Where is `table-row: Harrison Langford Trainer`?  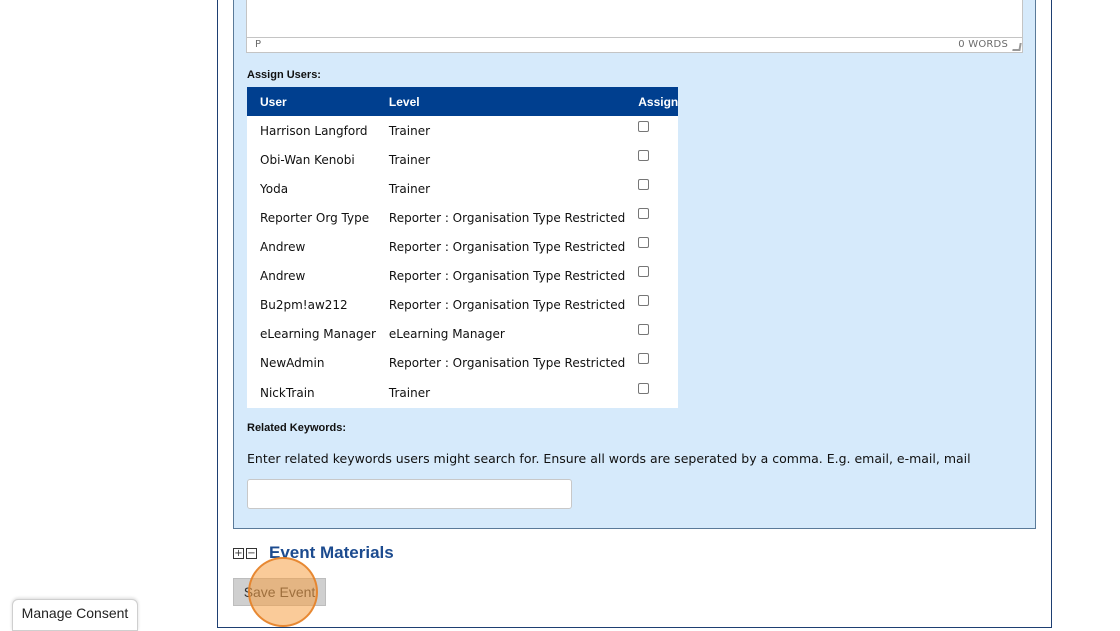
table-row: Harrison Langford Trainer is located at coordinates (462, 130).